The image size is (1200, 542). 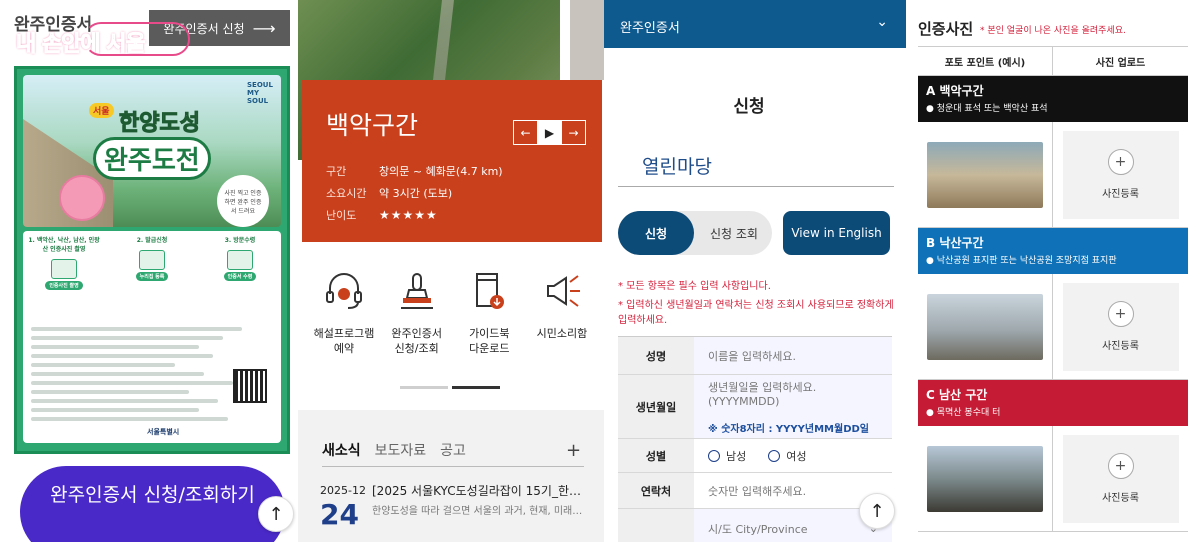 I want to click on chevron-down-icon: ⌄, so click(x=882, y=22).